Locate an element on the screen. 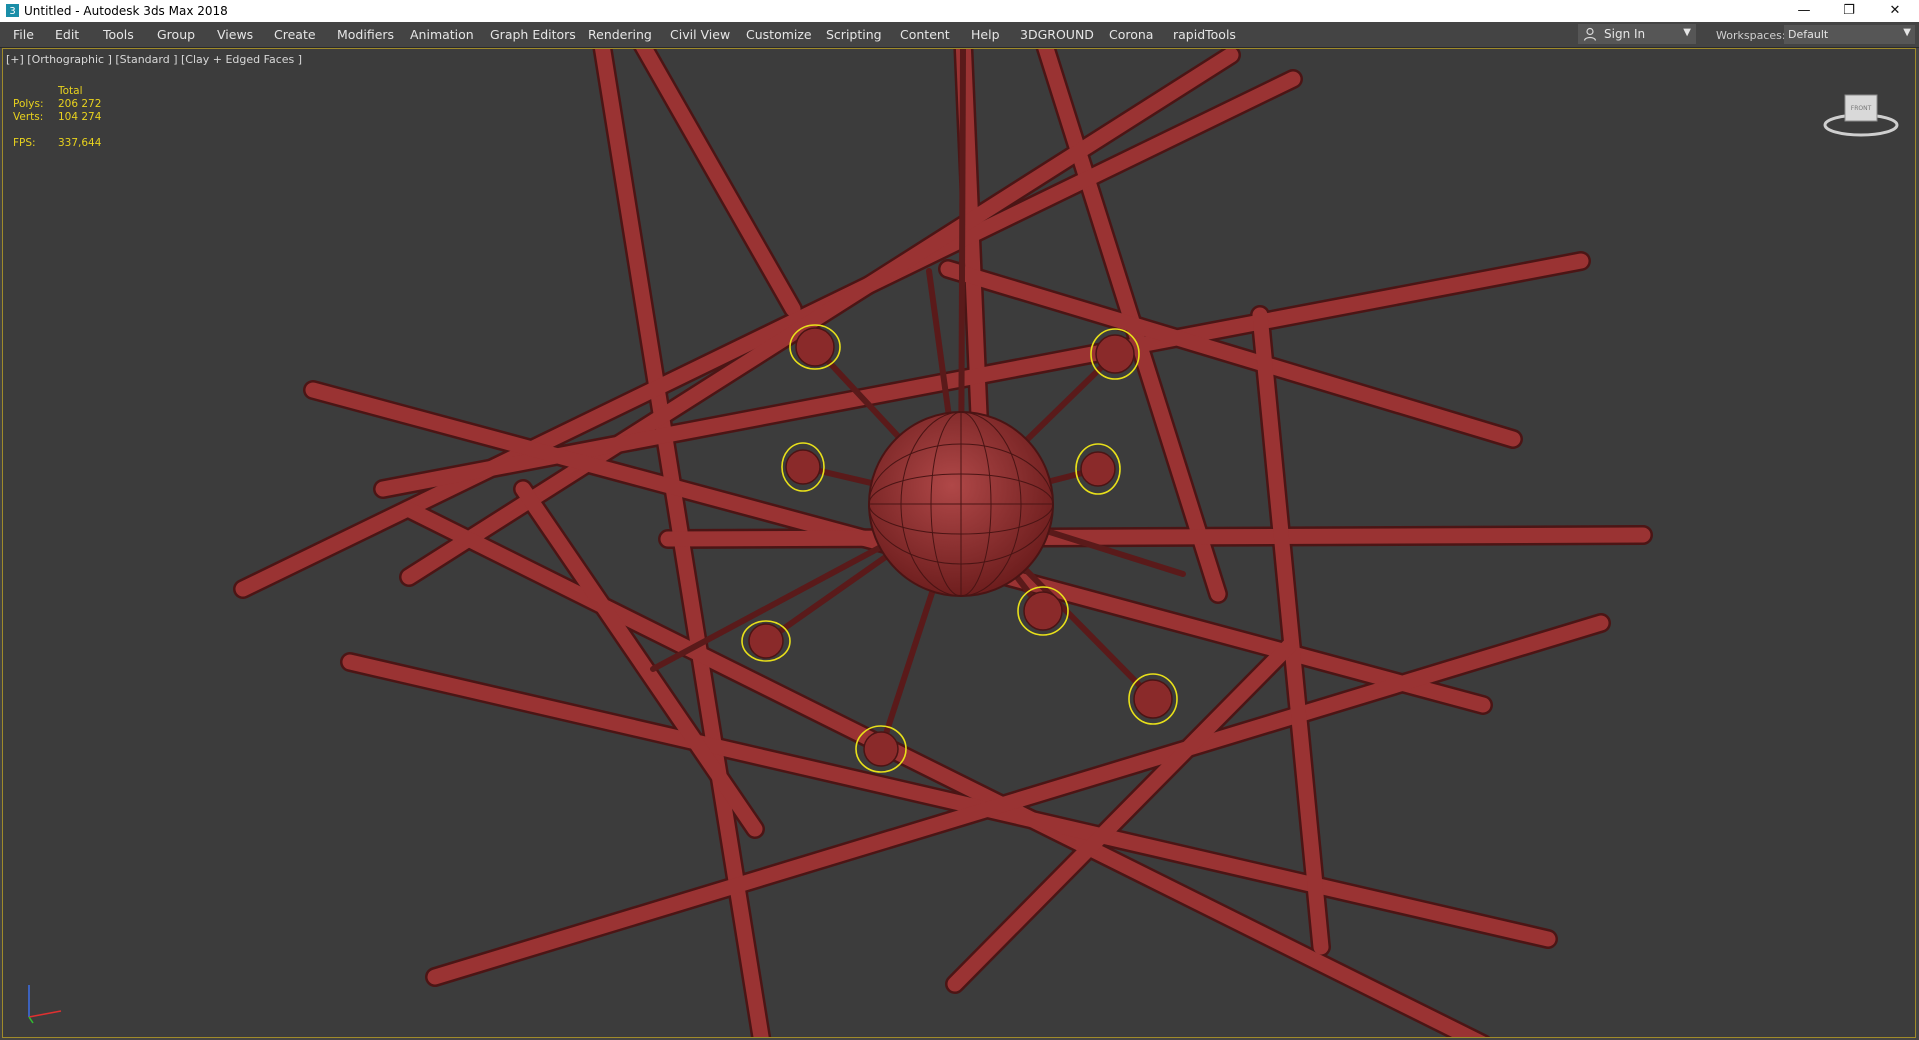 Image resolution: width=1919 pixels, height=1040 pixels. menu-animation: Animation is located at coordinates (442, 34).